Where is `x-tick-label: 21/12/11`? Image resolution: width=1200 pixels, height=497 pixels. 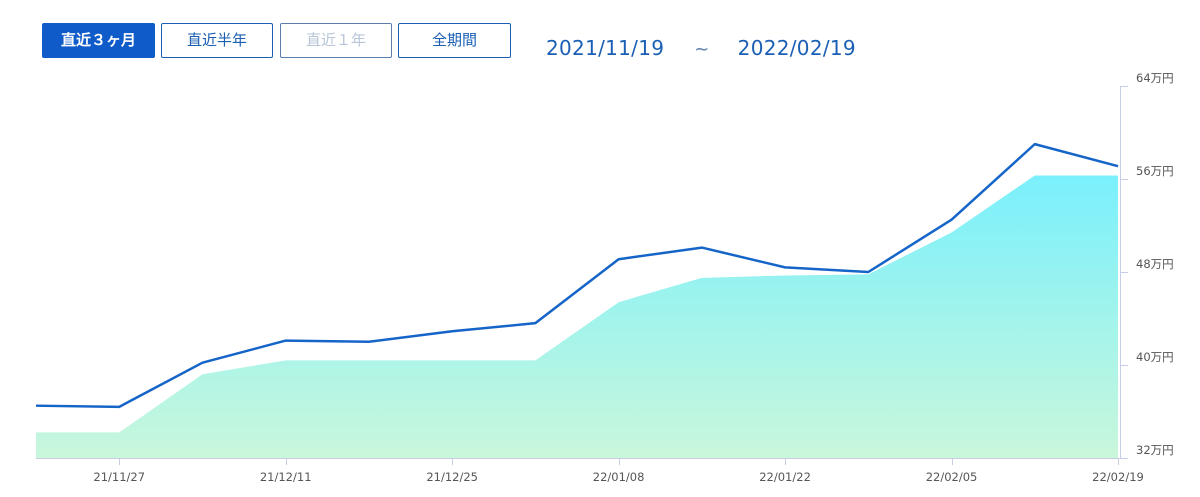
x-tick-label: 21/12/11 is located at coordinates (286, 477).